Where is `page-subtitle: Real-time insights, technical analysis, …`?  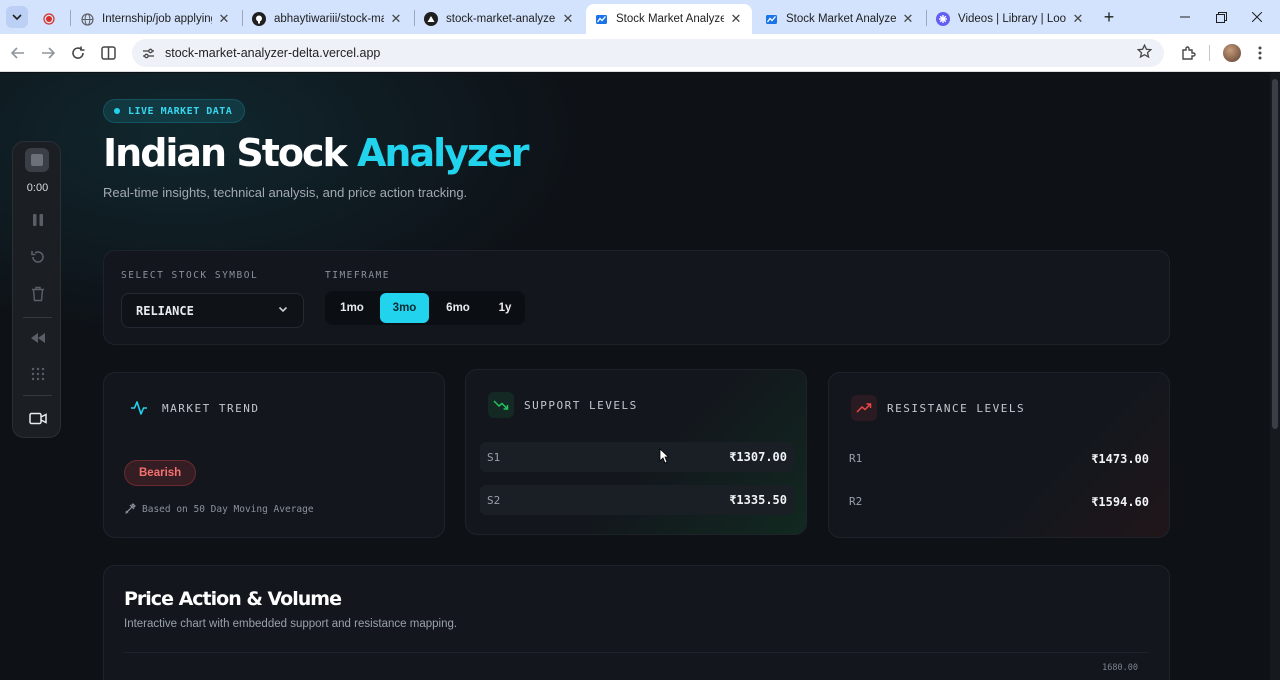
page-subtitle: Real-time insights, technical analysis, … is located at coordinates (285, 192).